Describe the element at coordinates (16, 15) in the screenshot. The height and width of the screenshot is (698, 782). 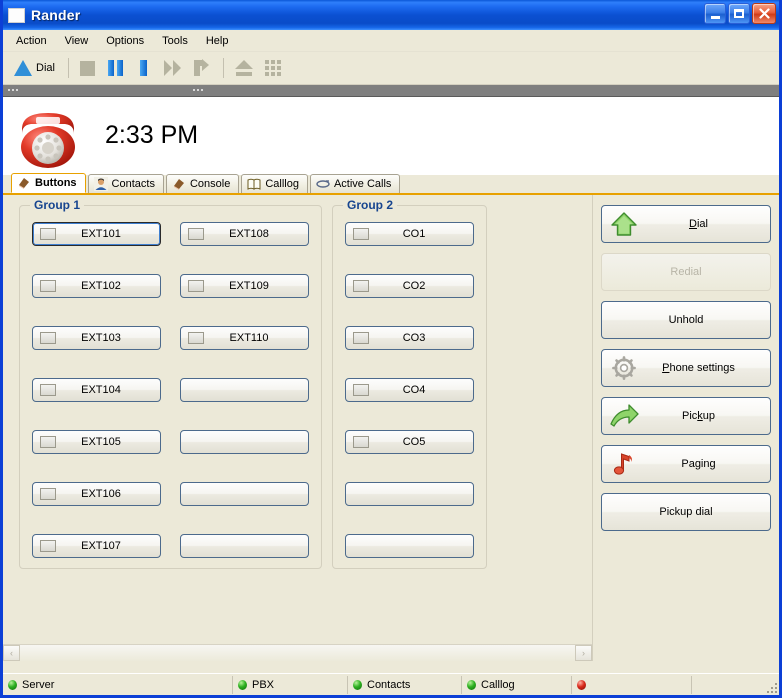
I see `app-icon` at that location.